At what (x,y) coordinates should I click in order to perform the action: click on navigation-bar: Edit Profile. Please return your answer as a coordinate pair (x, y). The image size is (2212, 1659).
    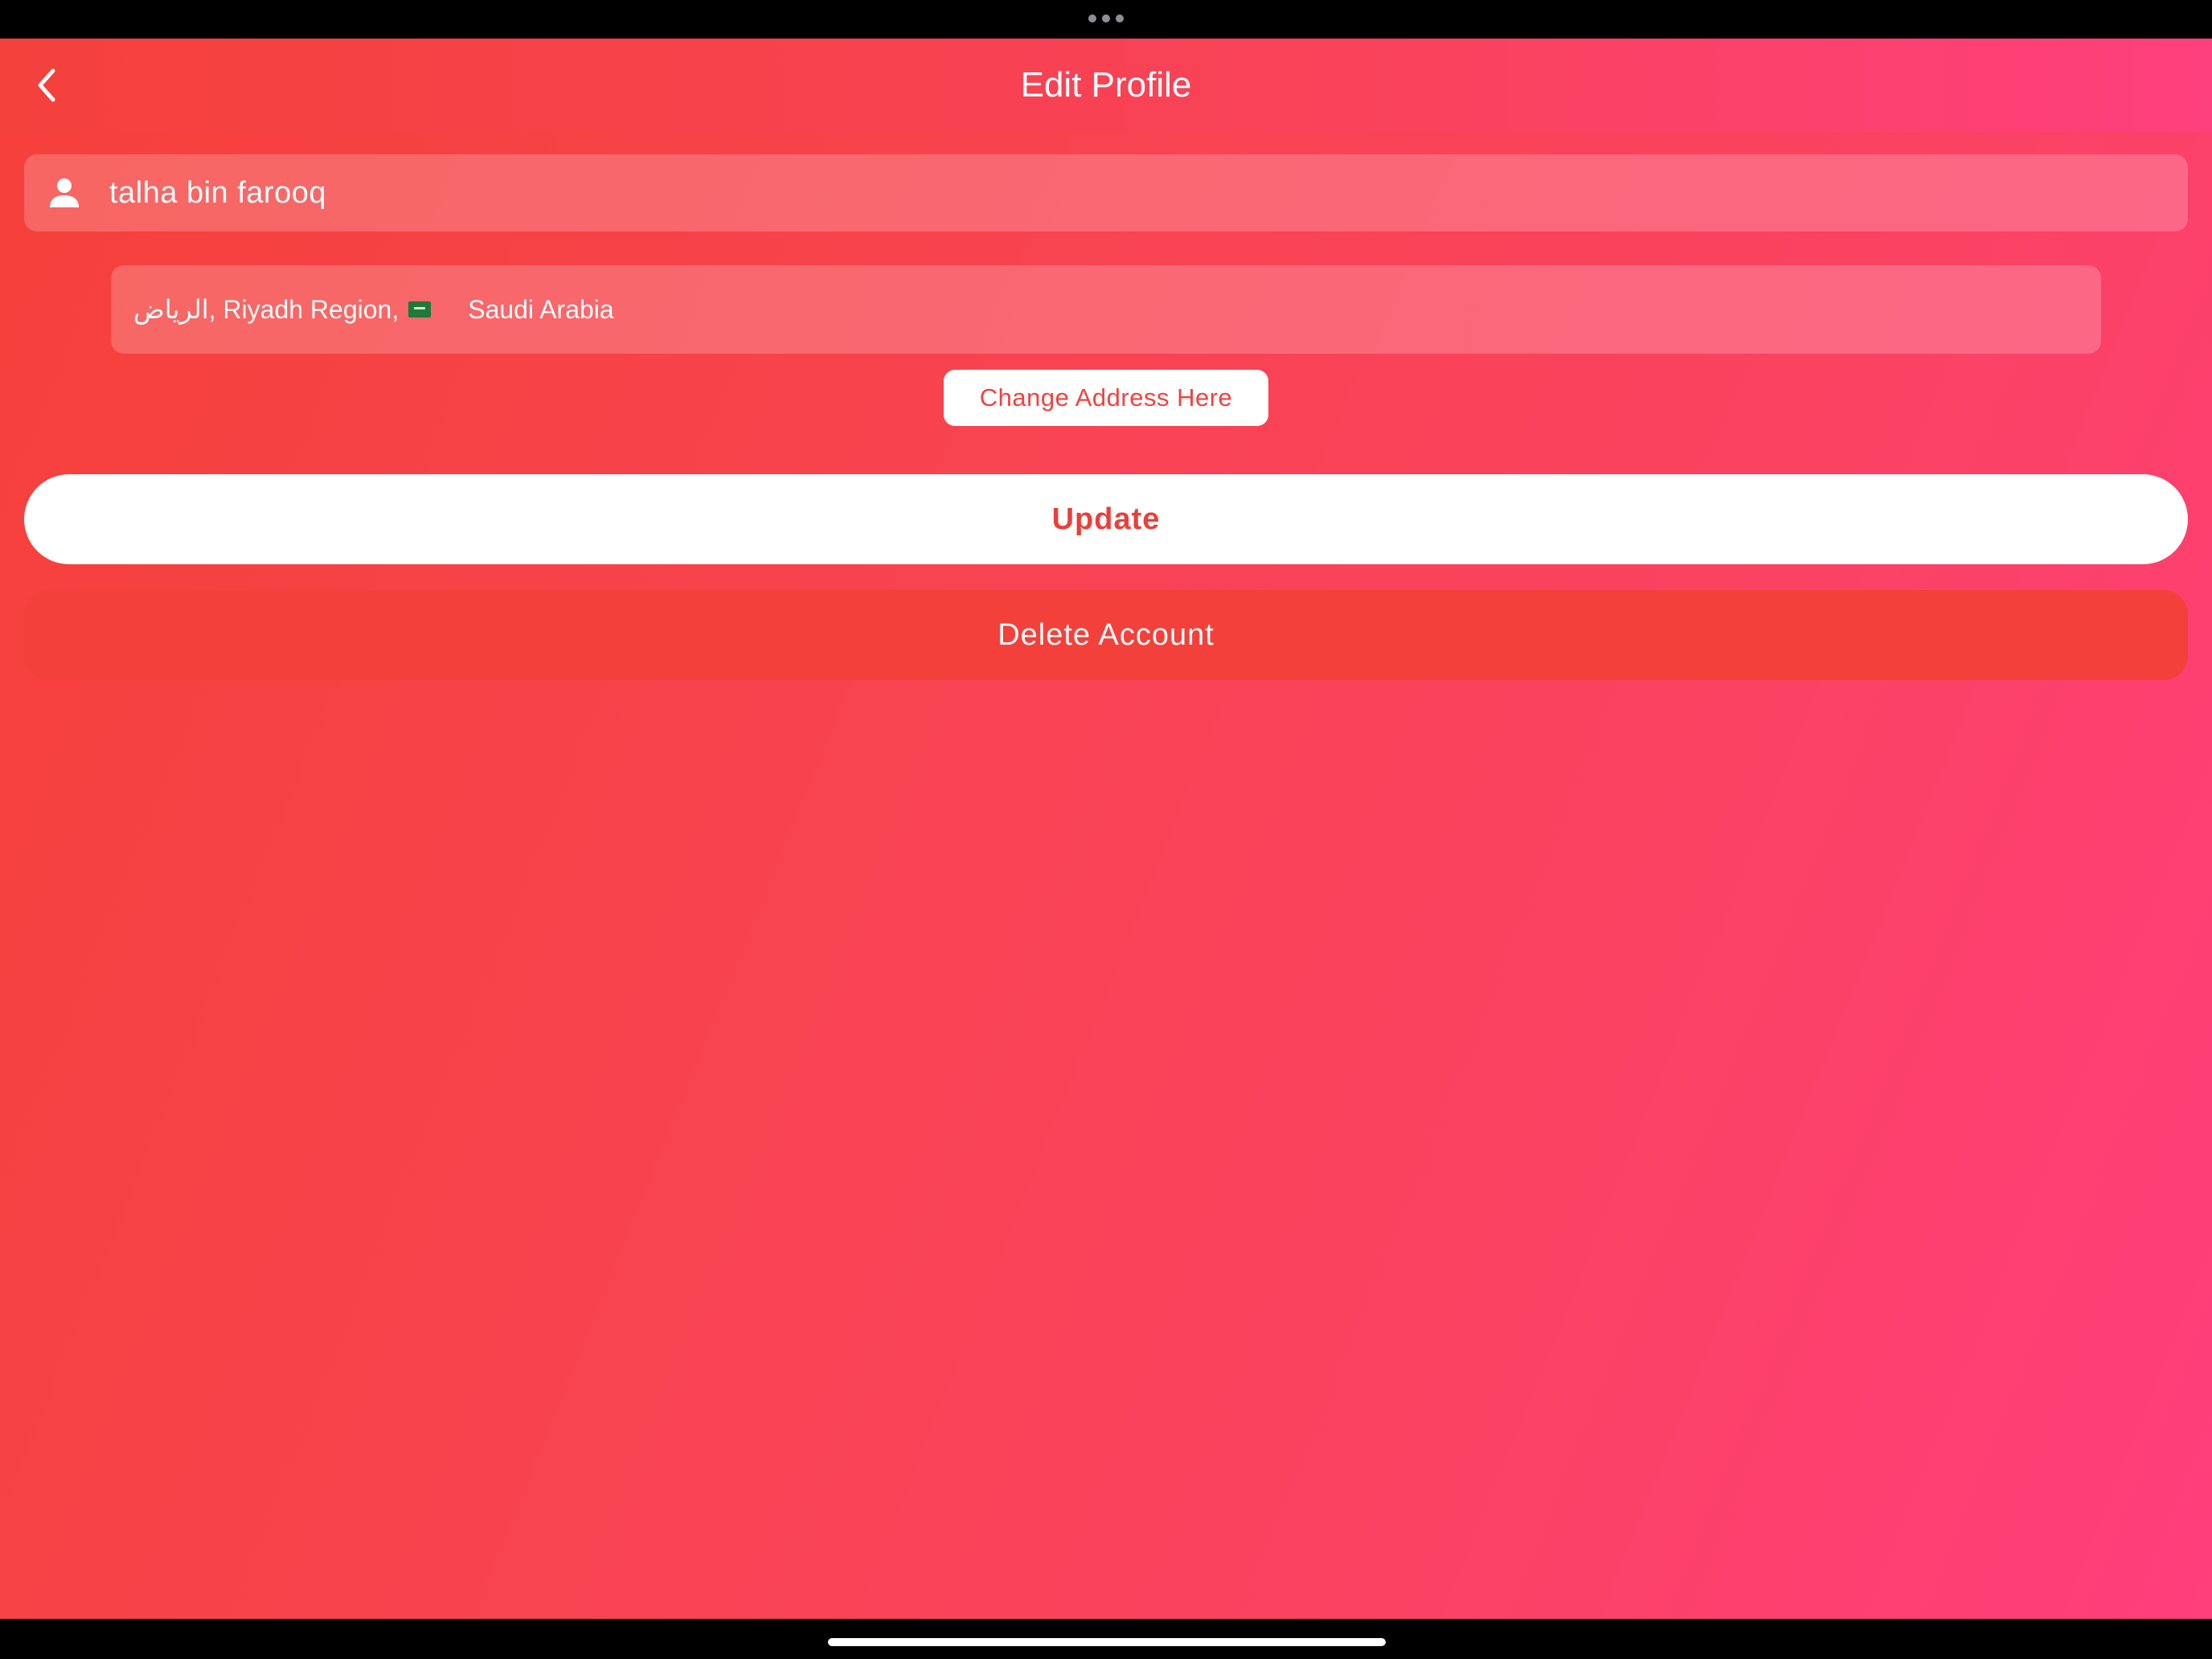
    Looking at the image, I should click on (1106, 85).